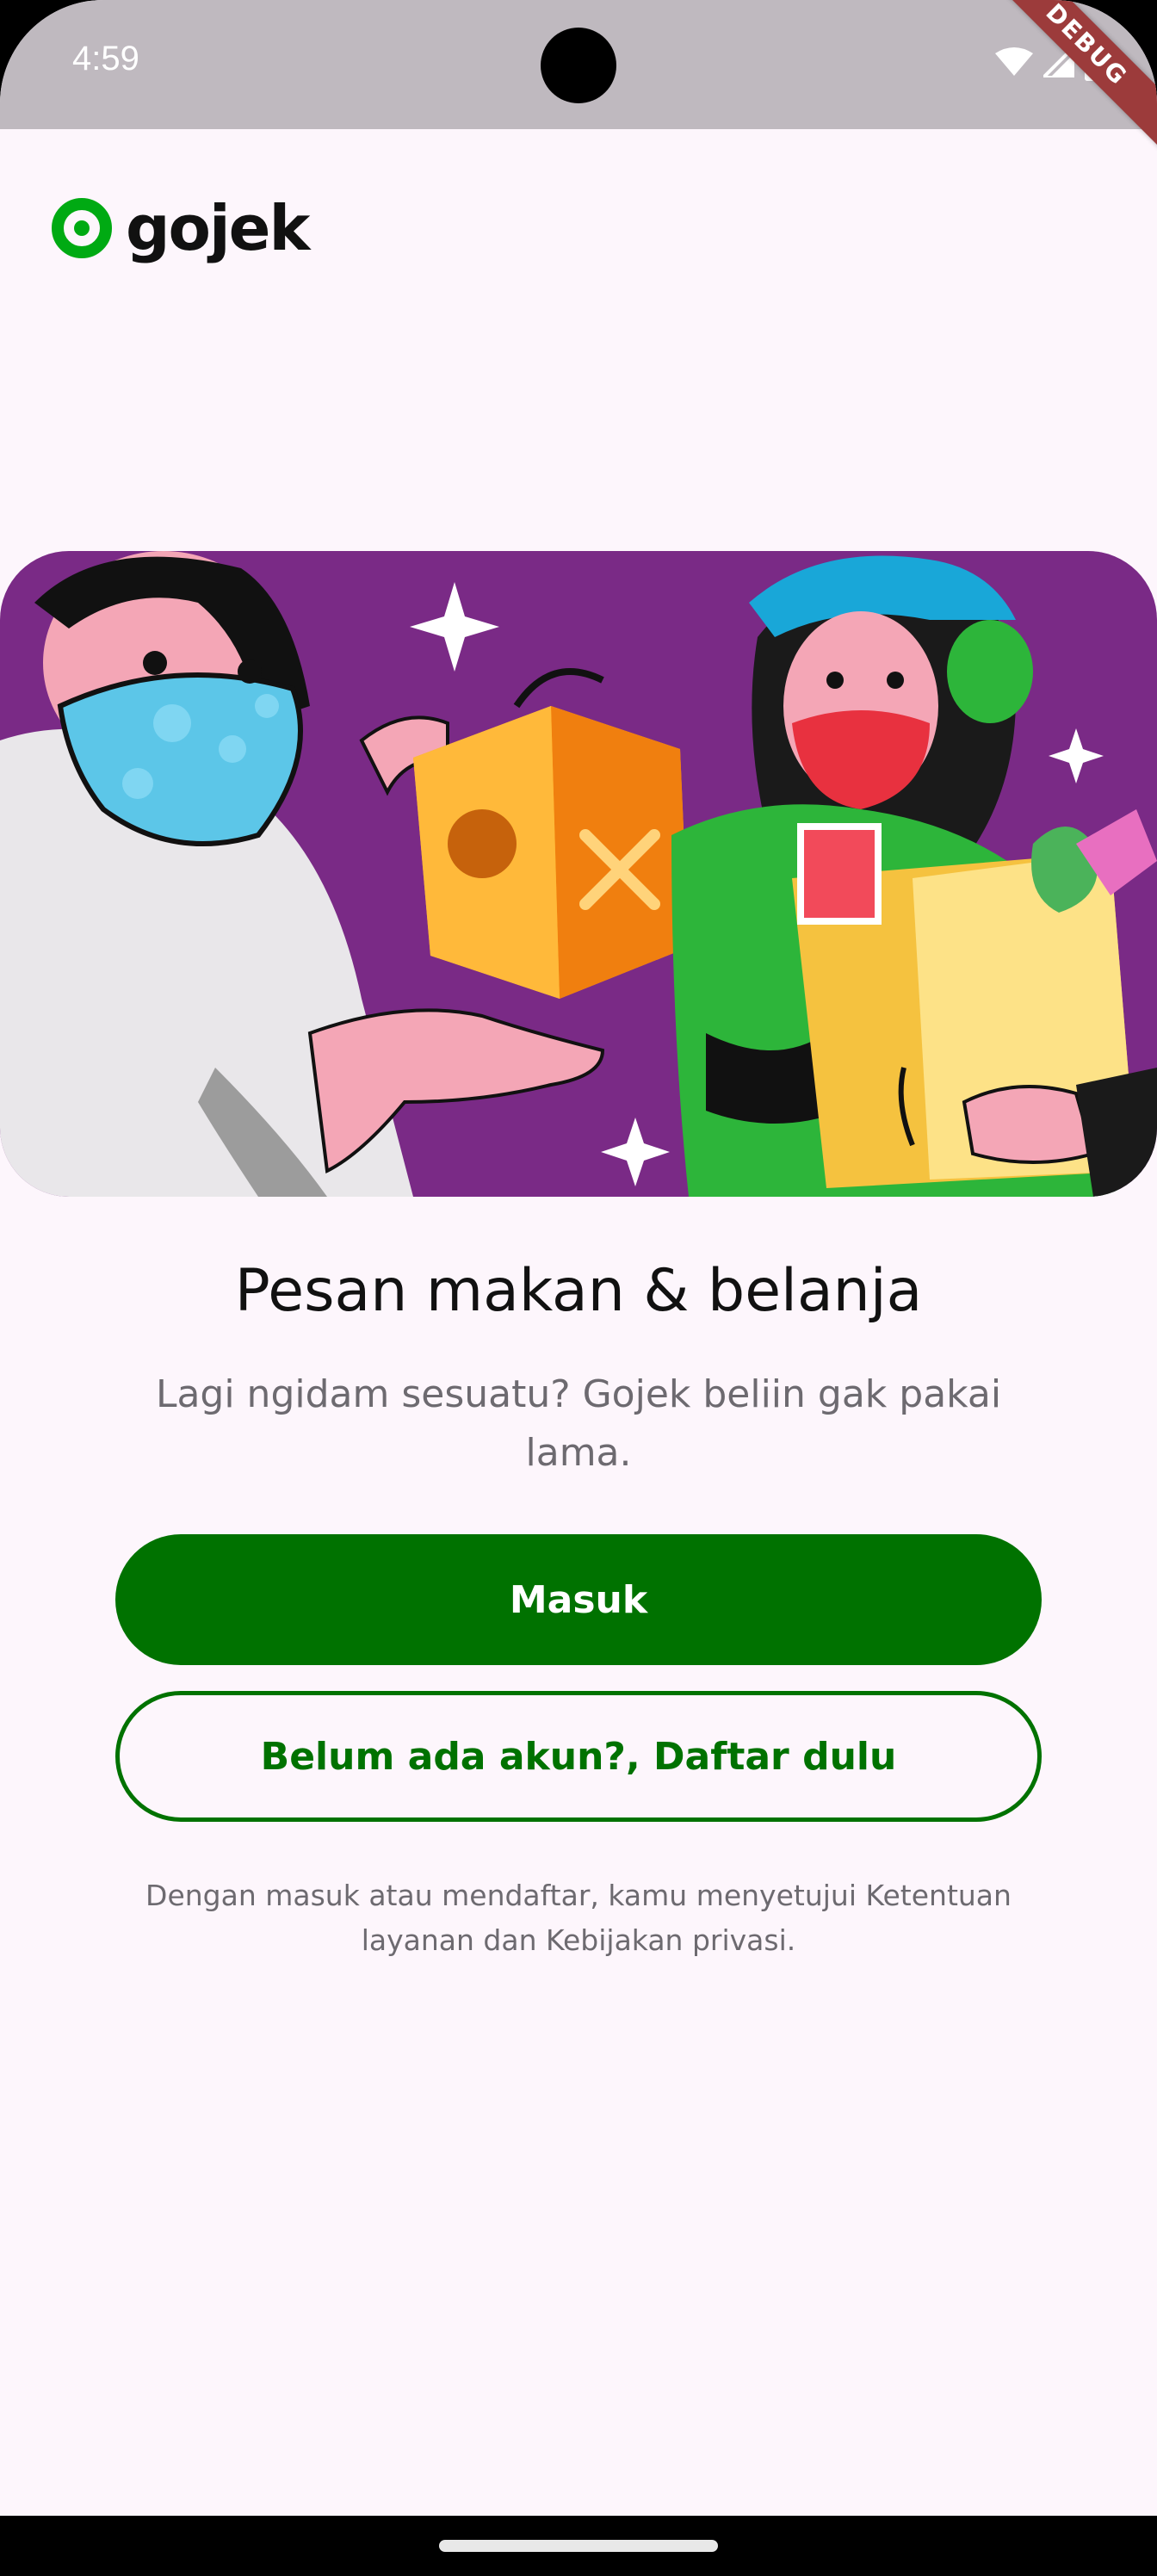  Describe the element at coordinates (579, 1599) in the screenshot. I see `login-button: Masuk` at that location.